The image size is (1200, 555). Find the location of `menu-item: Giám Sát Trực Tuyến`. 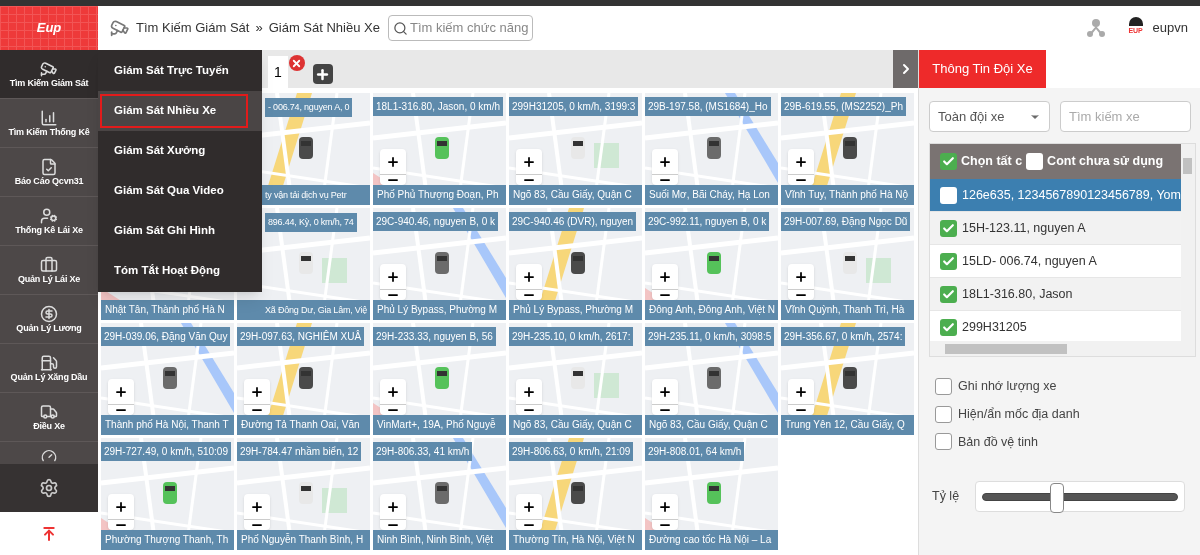

menu-item: Giám Sát Trực Tuyến is located at coordinates (180, 71).